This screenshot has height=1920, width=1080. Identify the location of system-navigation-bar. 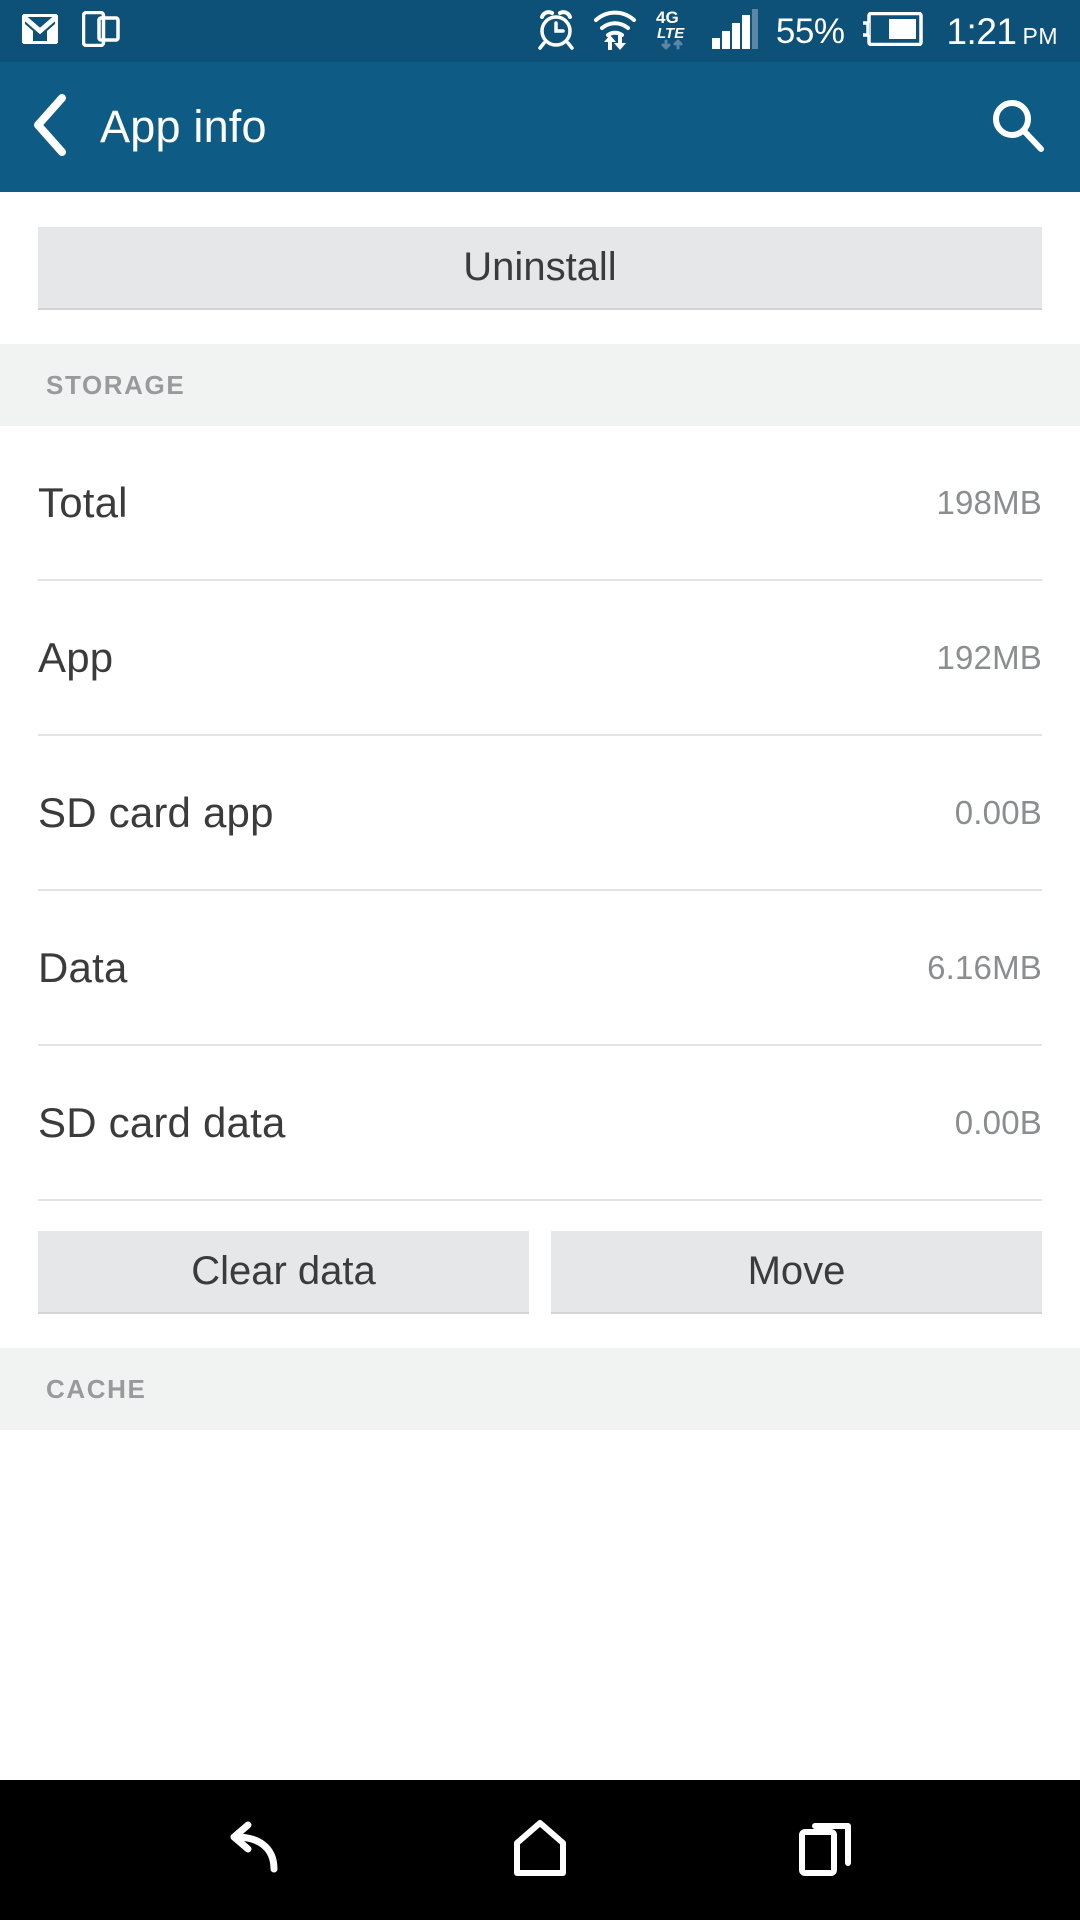
(540, 1850).